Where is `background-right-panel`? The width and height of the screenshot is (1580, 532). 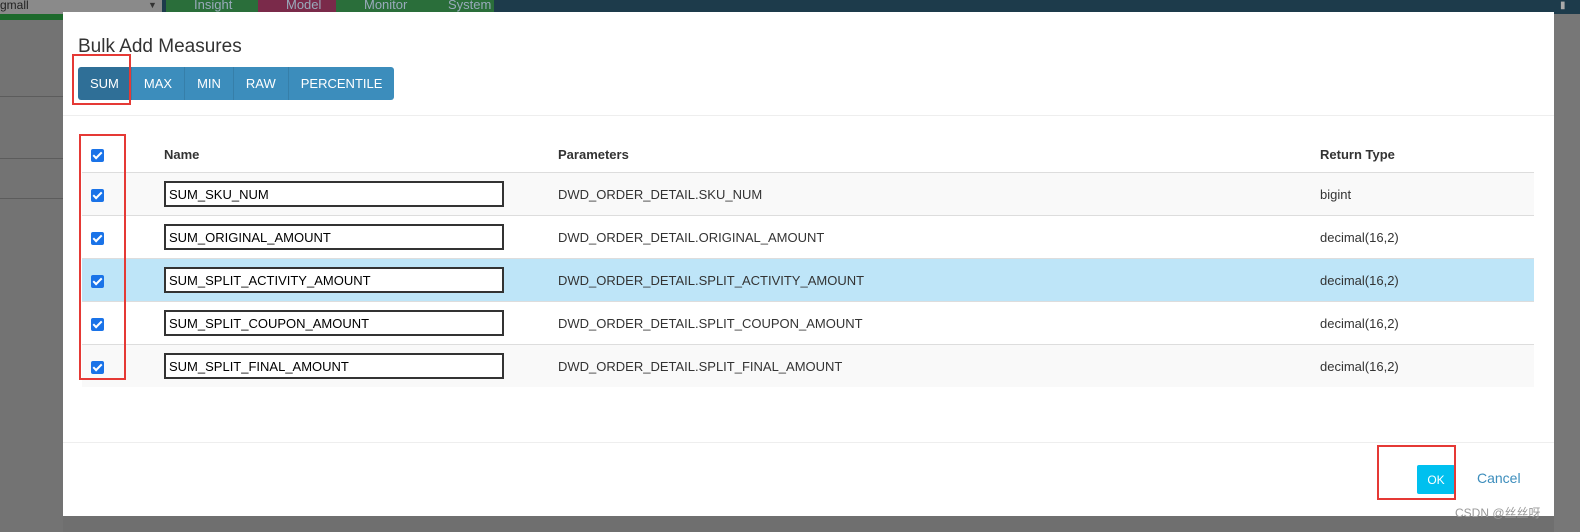
background-right-panel is located at coordinates (1567, 273).